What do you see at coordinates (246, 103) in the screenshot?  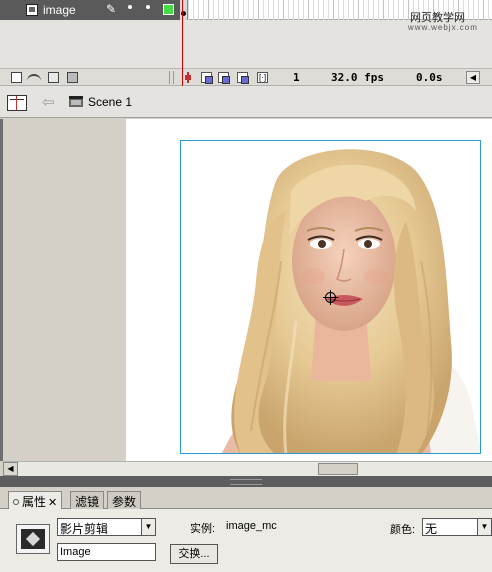 I see `edit-bar: ⇦ Scene 1` at bounding box center [246, 103].